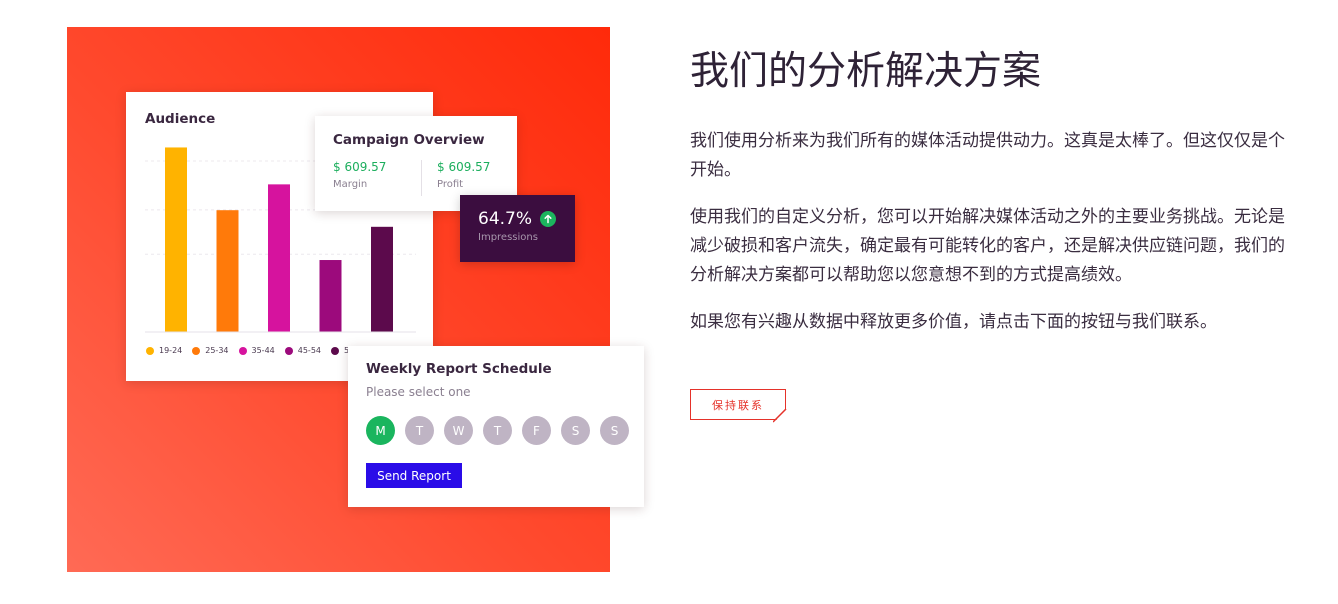 The width and height of the screenshot is (1338, 604). I want to click on legend-label: 19-24, so click(171, 350).